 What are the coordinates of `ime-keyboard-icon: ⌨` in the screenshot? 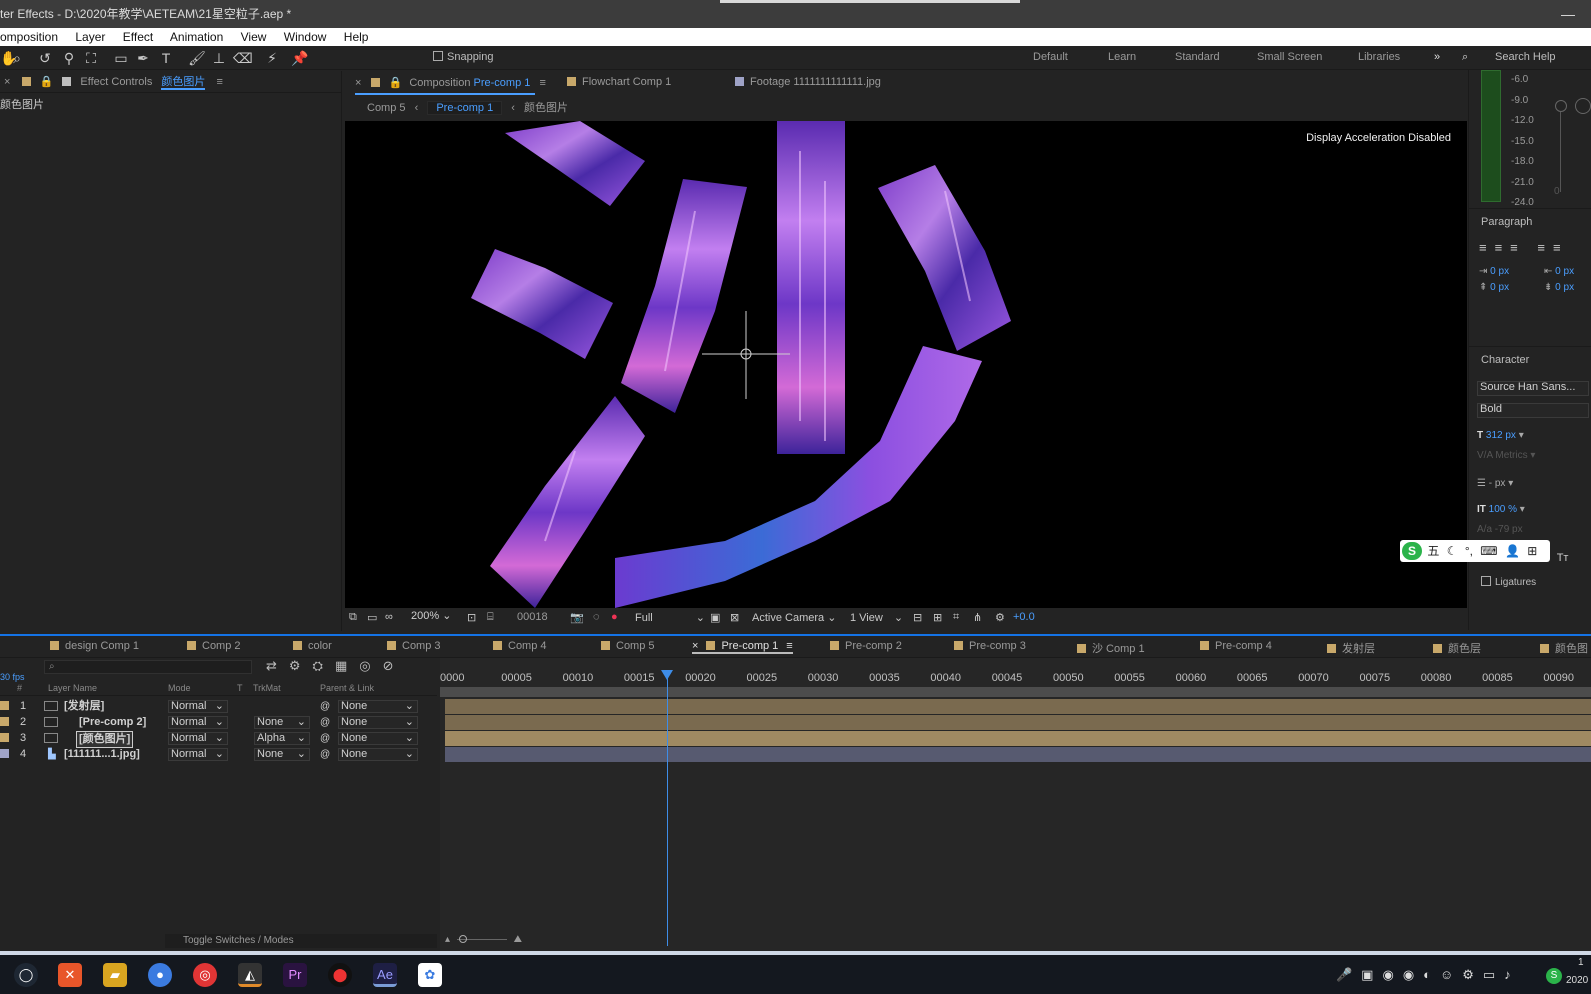 It's located at (1488, 551).